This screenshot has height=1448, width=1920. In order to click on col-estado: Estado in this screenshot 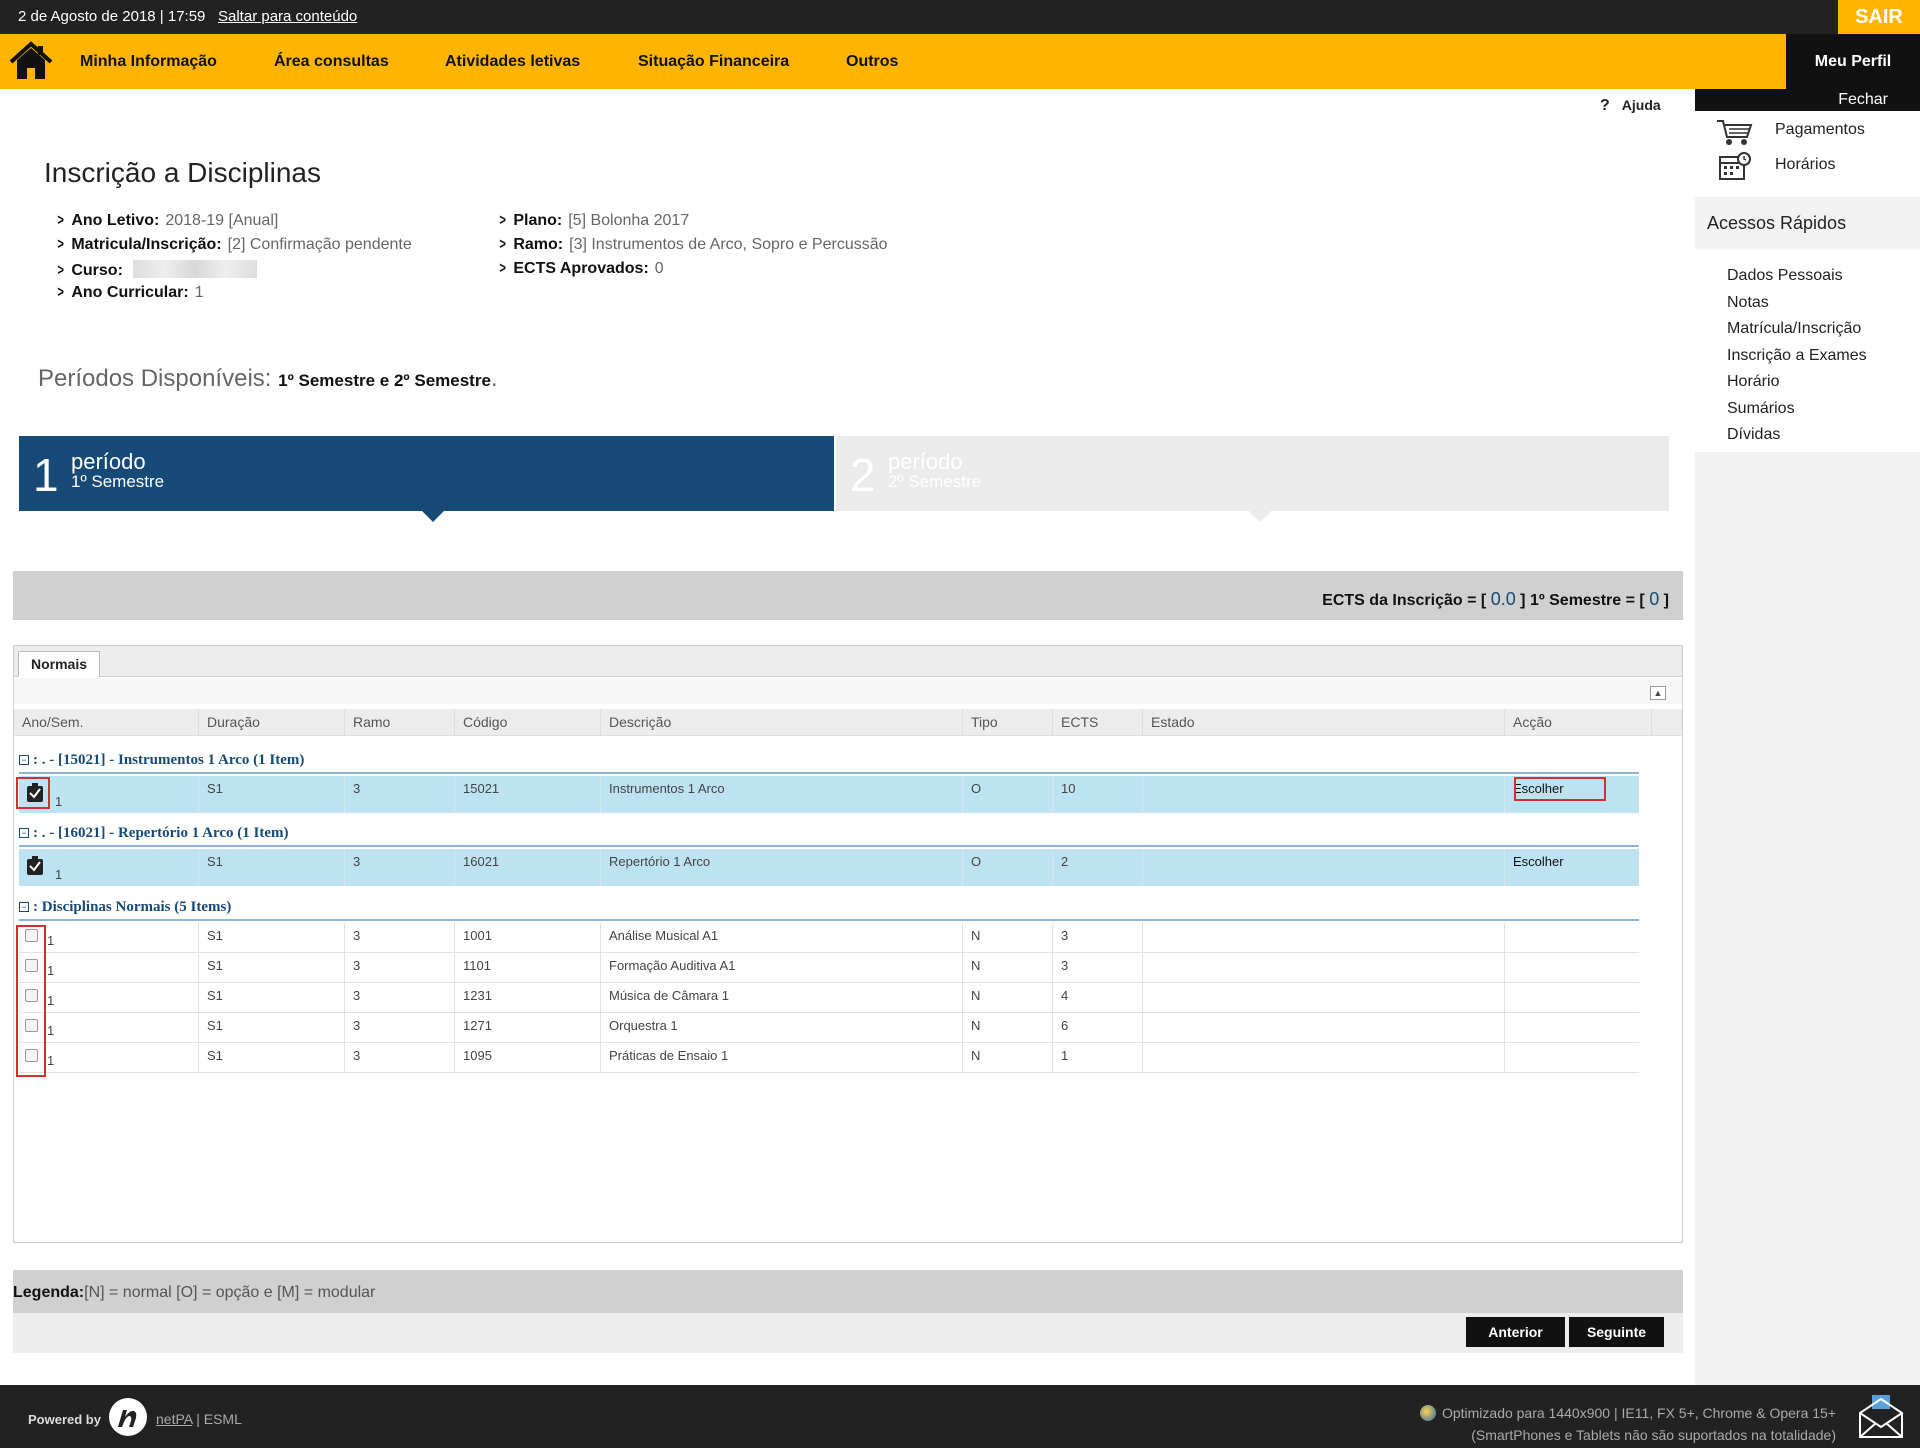, I will do `click(1324, 722)`.